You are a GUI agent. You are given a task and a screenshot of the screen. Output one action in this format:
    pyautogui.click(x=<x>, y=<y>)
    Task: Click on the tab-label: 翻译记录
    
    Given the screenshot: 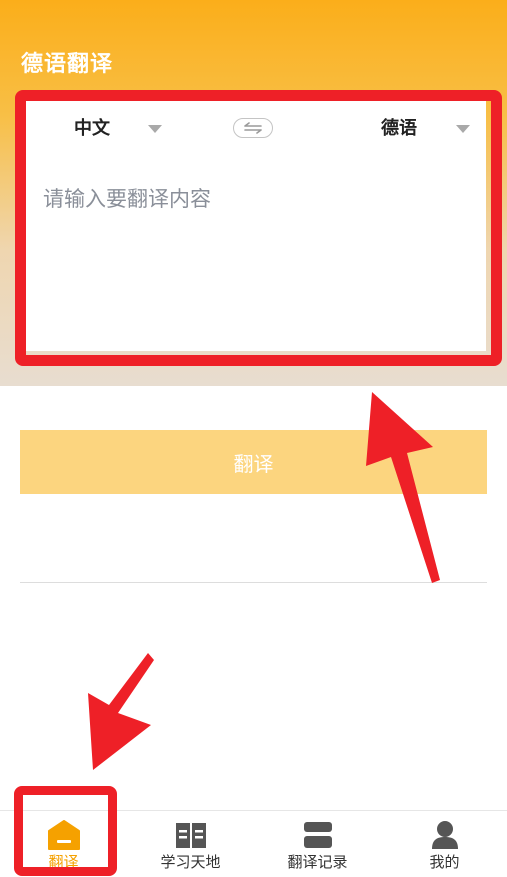 What is the action you would take?
    pyautogui.click(x=317, y=862)
    